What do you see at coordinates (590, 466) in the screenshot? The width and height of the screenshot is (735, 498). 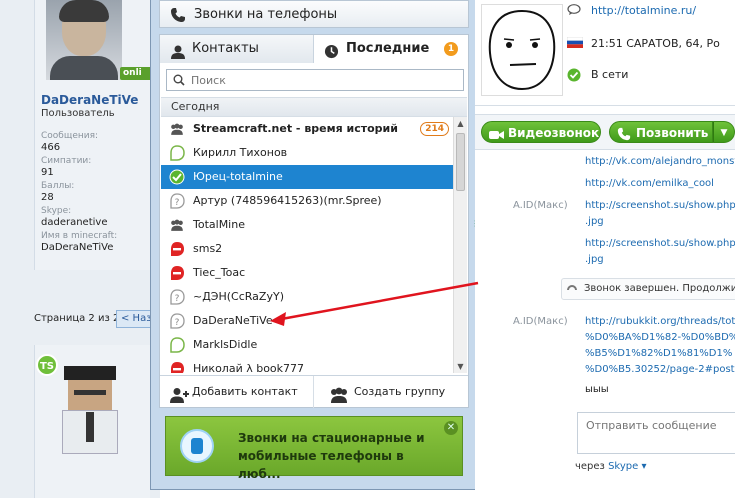 I see `send-via-prefix: через` at bounding box center [590, 466].